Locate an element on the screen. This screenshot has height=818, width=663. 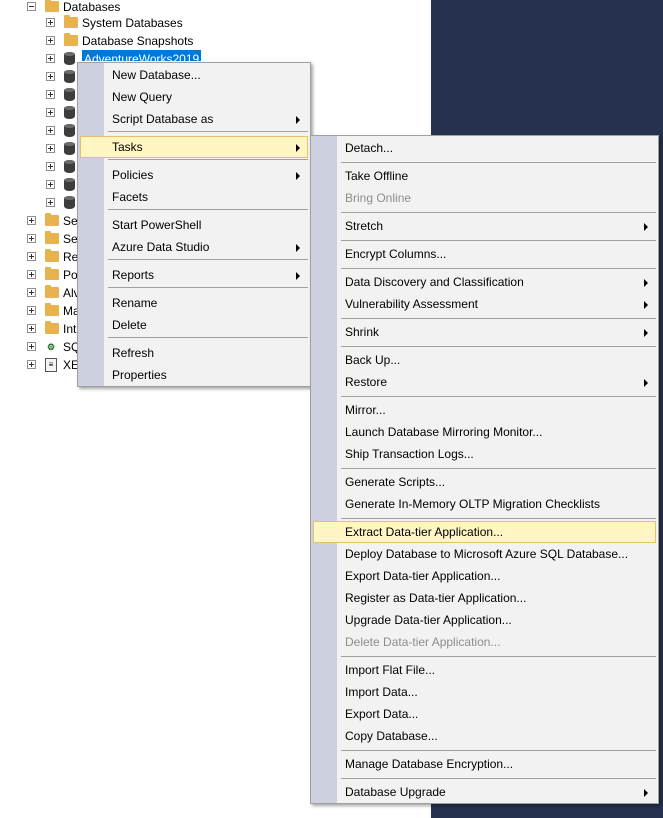
menu-item-azure-data-studio: Azure Data Studio is located at coordinates (194, 247).